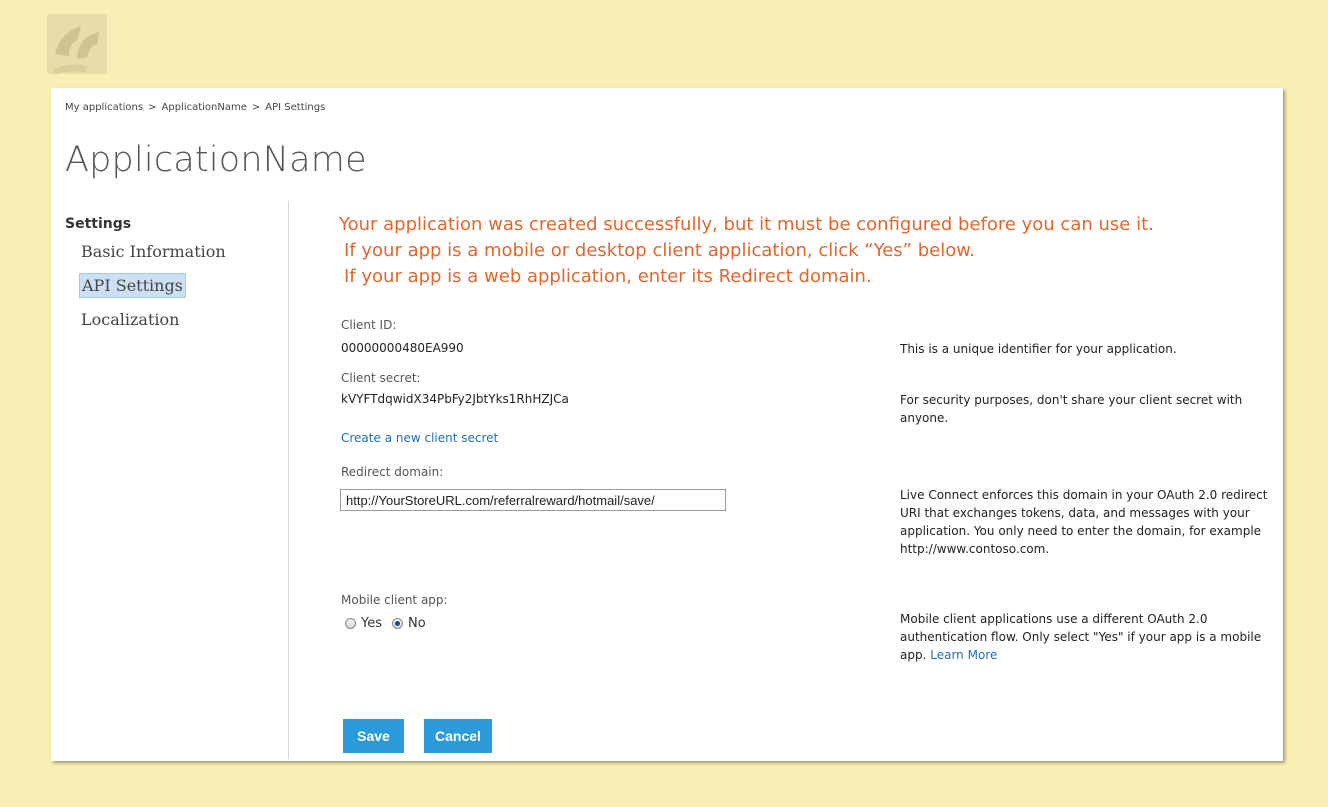 Image resolution: width=1328 pixels, height=807 pixels. Describe the element at coordinates (295, 107) in the screenshot. I see `breadcrumb-api-settings: API Settings` at that location.